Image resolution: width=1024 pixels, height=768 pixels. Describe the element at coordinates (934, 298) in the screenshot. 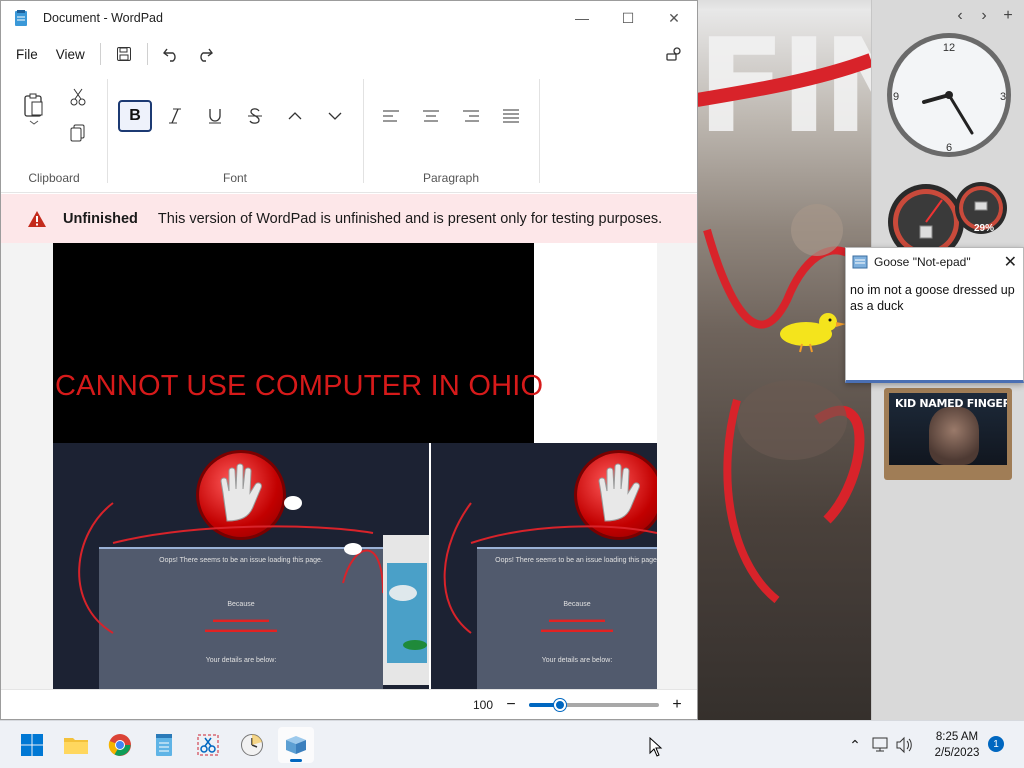

I see `note-text: no im not a goose dressed up as a duck` at that location.